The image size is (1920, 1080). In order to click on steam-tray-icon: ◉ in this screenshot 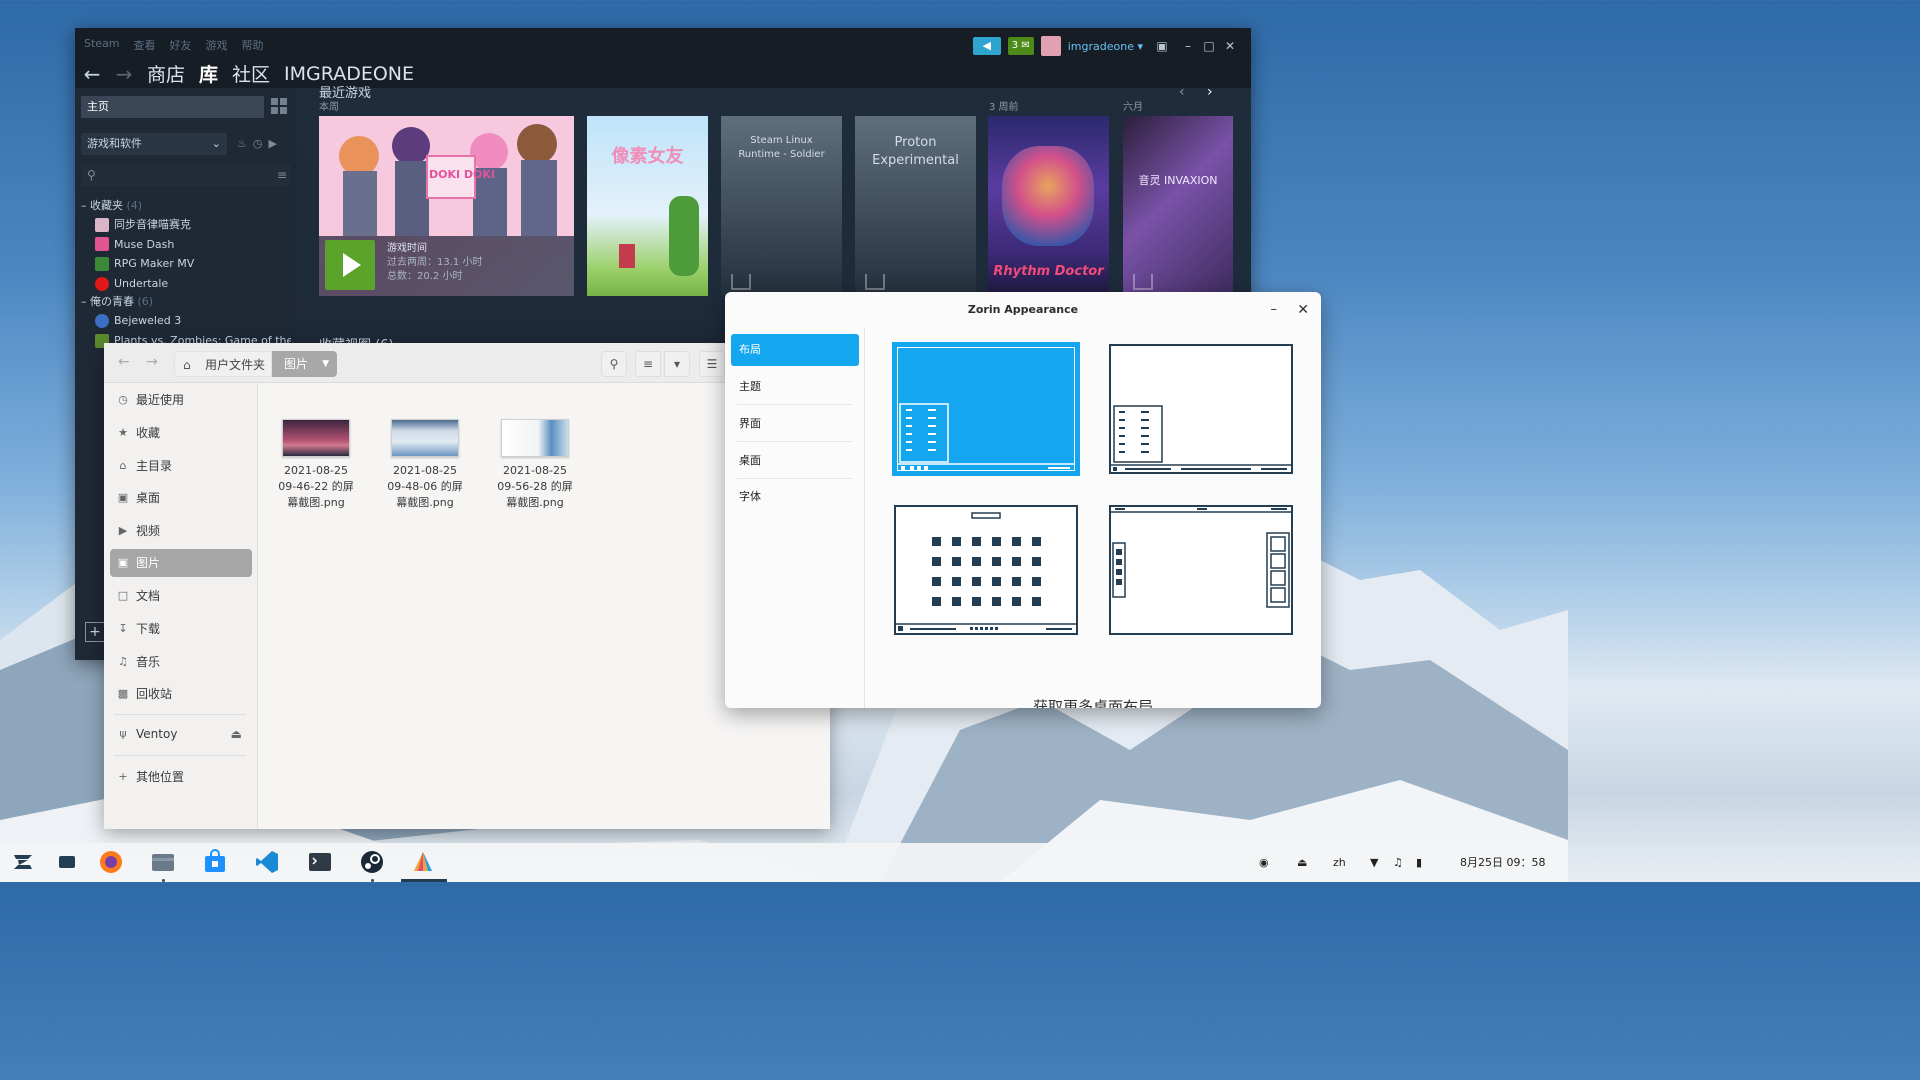, I will do `click(1264, 862)`.